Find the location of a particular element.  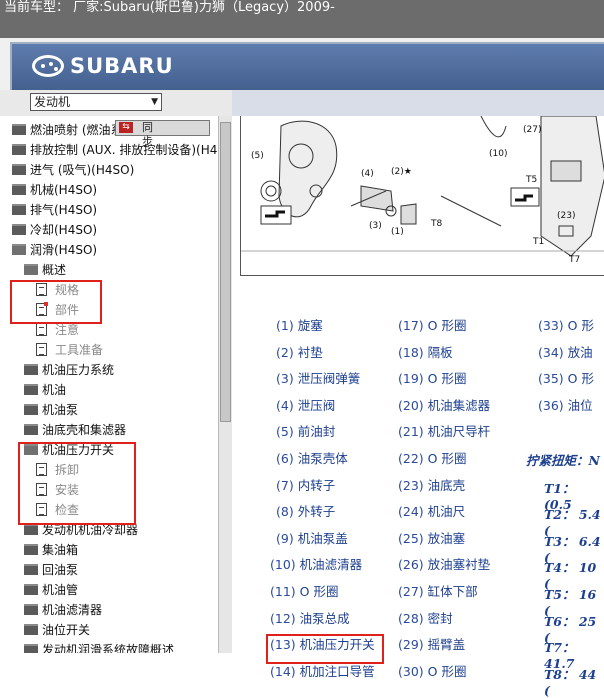

diagram-callout: (5) is located at coordinates (257, 156).